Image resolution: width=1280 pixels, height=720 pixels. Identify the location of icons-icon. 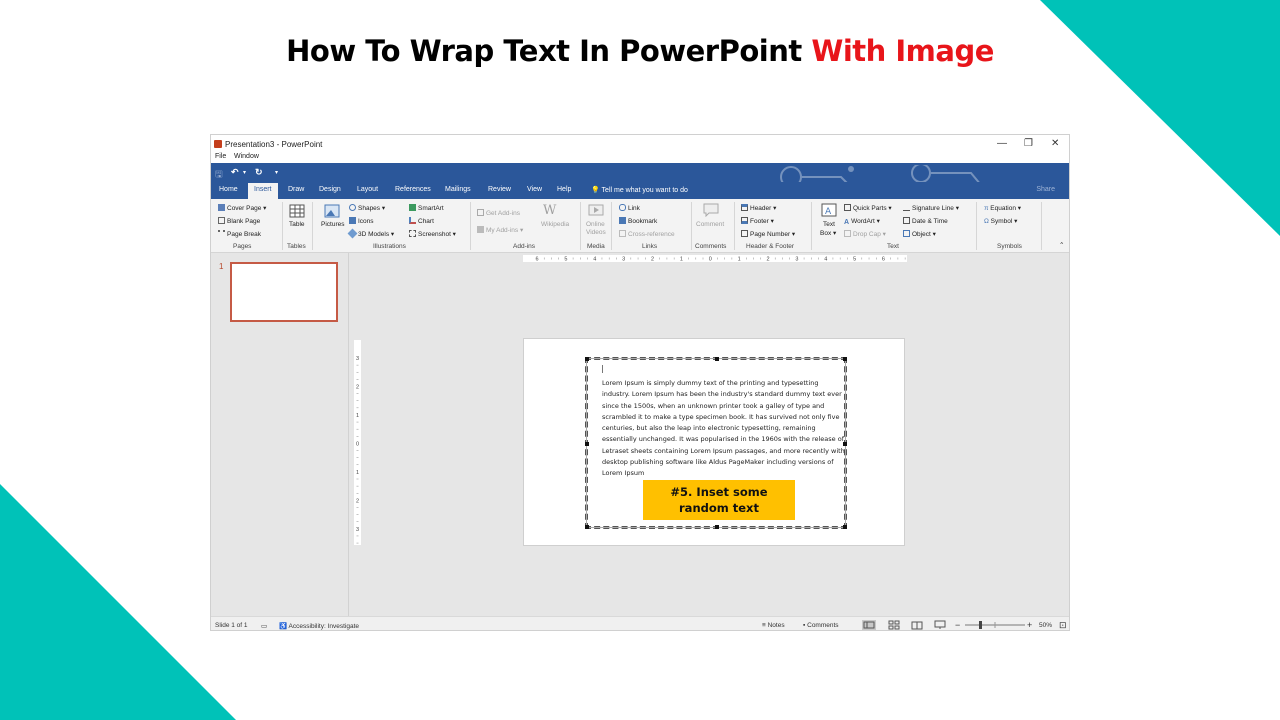
(352, 220).